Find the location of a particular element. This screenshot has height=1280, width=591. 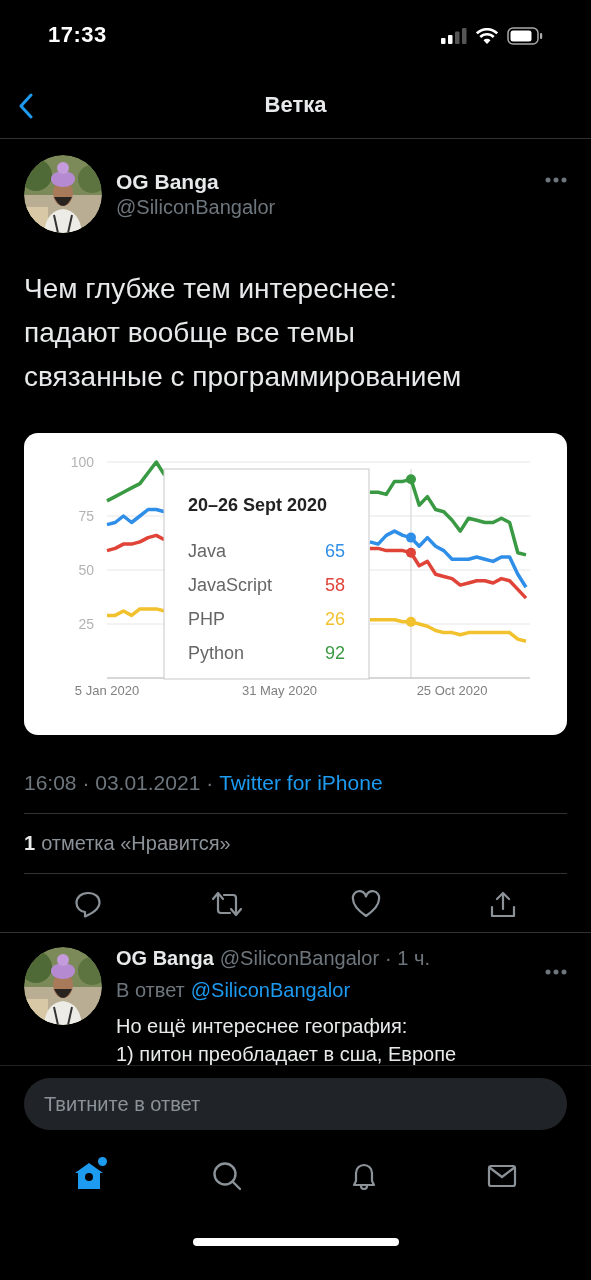

tooltip-value: 58 is located at coordinates (334, 585).